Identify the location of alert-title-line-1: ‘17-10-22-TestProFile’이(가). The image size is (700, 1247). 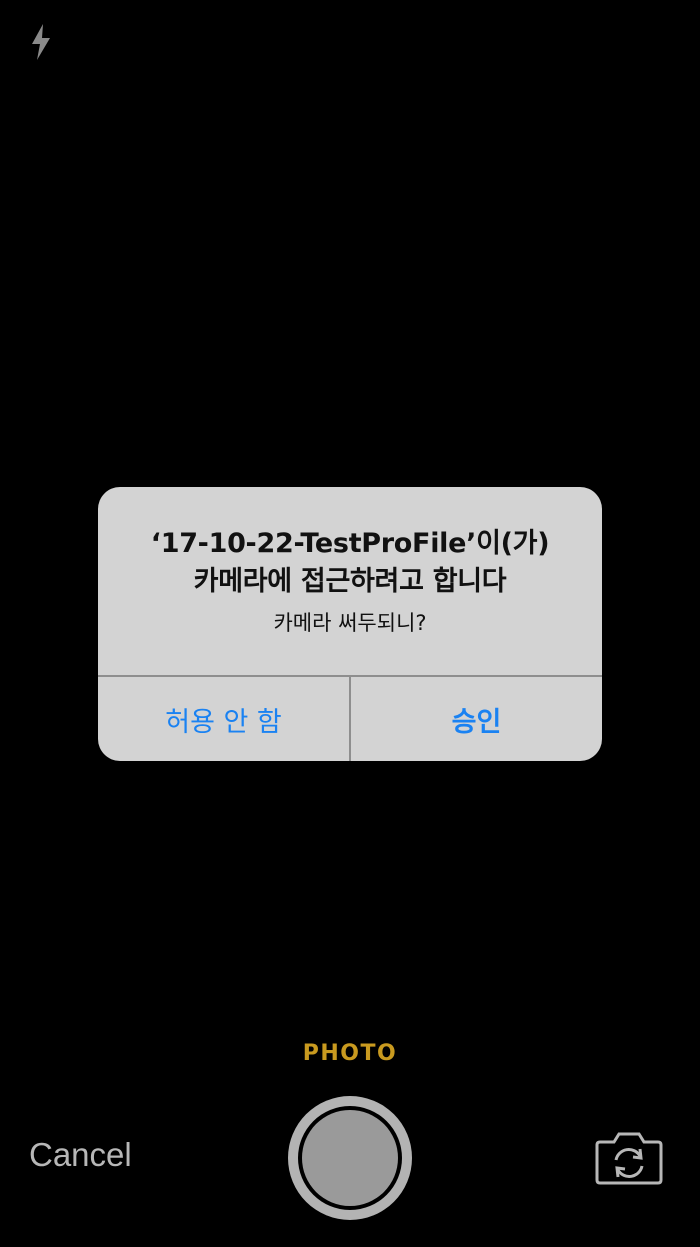
(350, 543).